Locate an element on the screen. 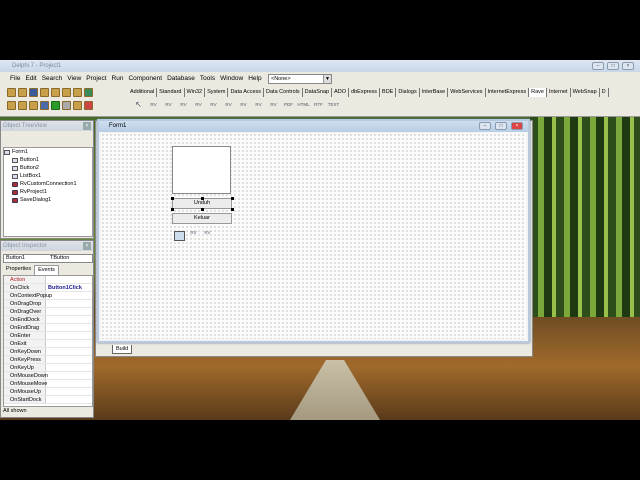  add-file-icon is located at coordinates (66, 92).